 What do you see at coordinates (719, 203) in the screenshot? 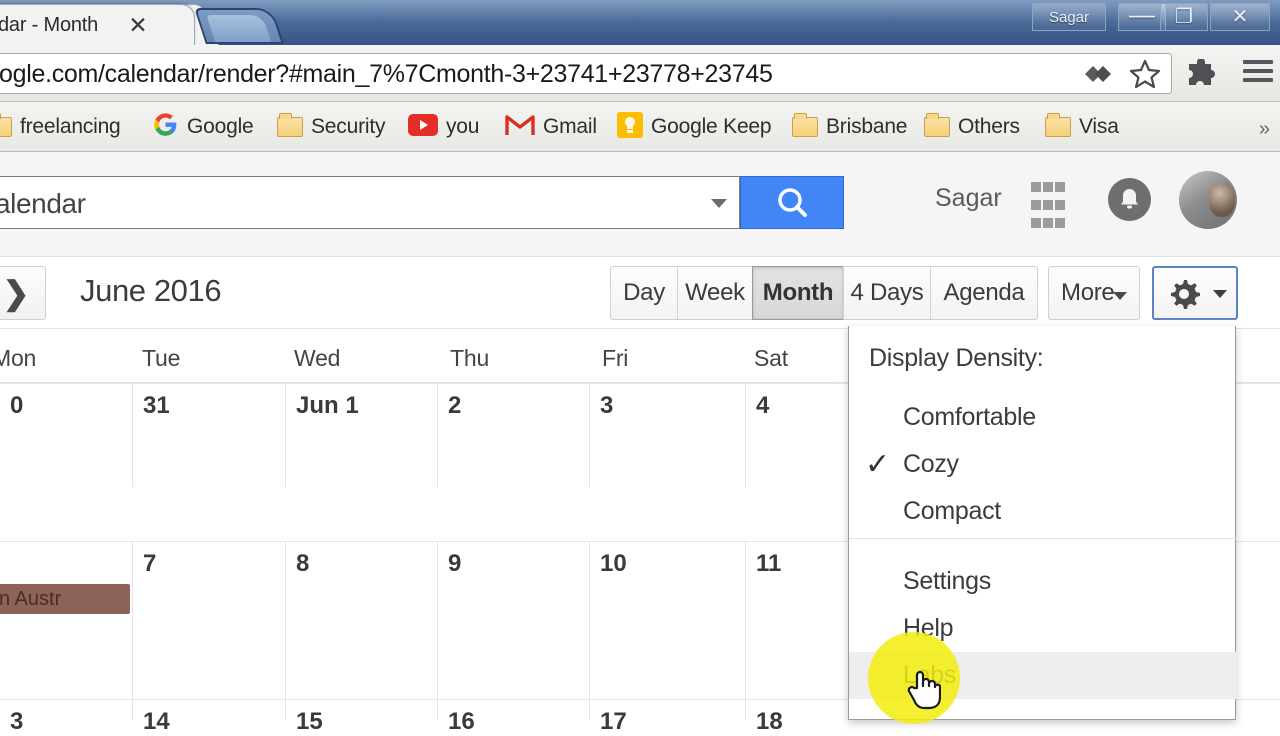
I see `search-options-chevron-down-icon` at bounding box center [719, 203].